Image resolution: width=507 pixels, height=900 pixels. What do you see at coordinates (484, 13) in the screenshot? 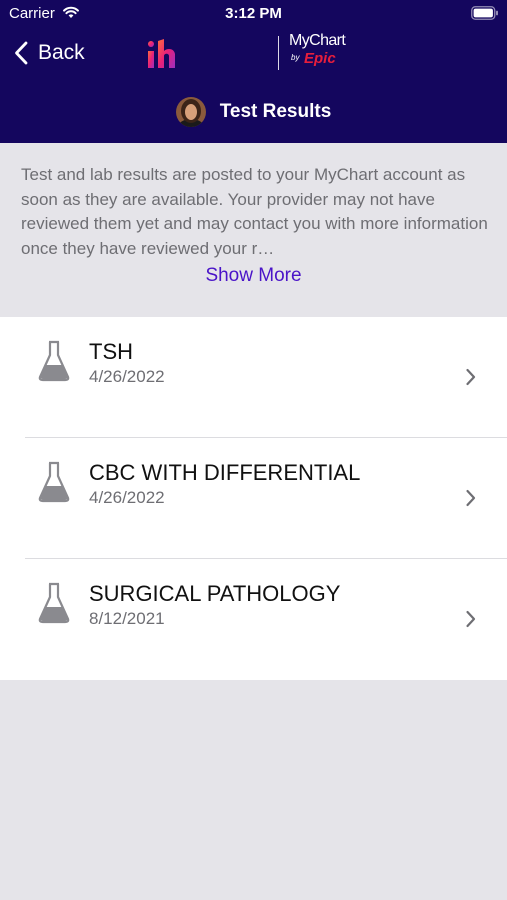
I see `battery-icon` at bounding box center [484, 13].